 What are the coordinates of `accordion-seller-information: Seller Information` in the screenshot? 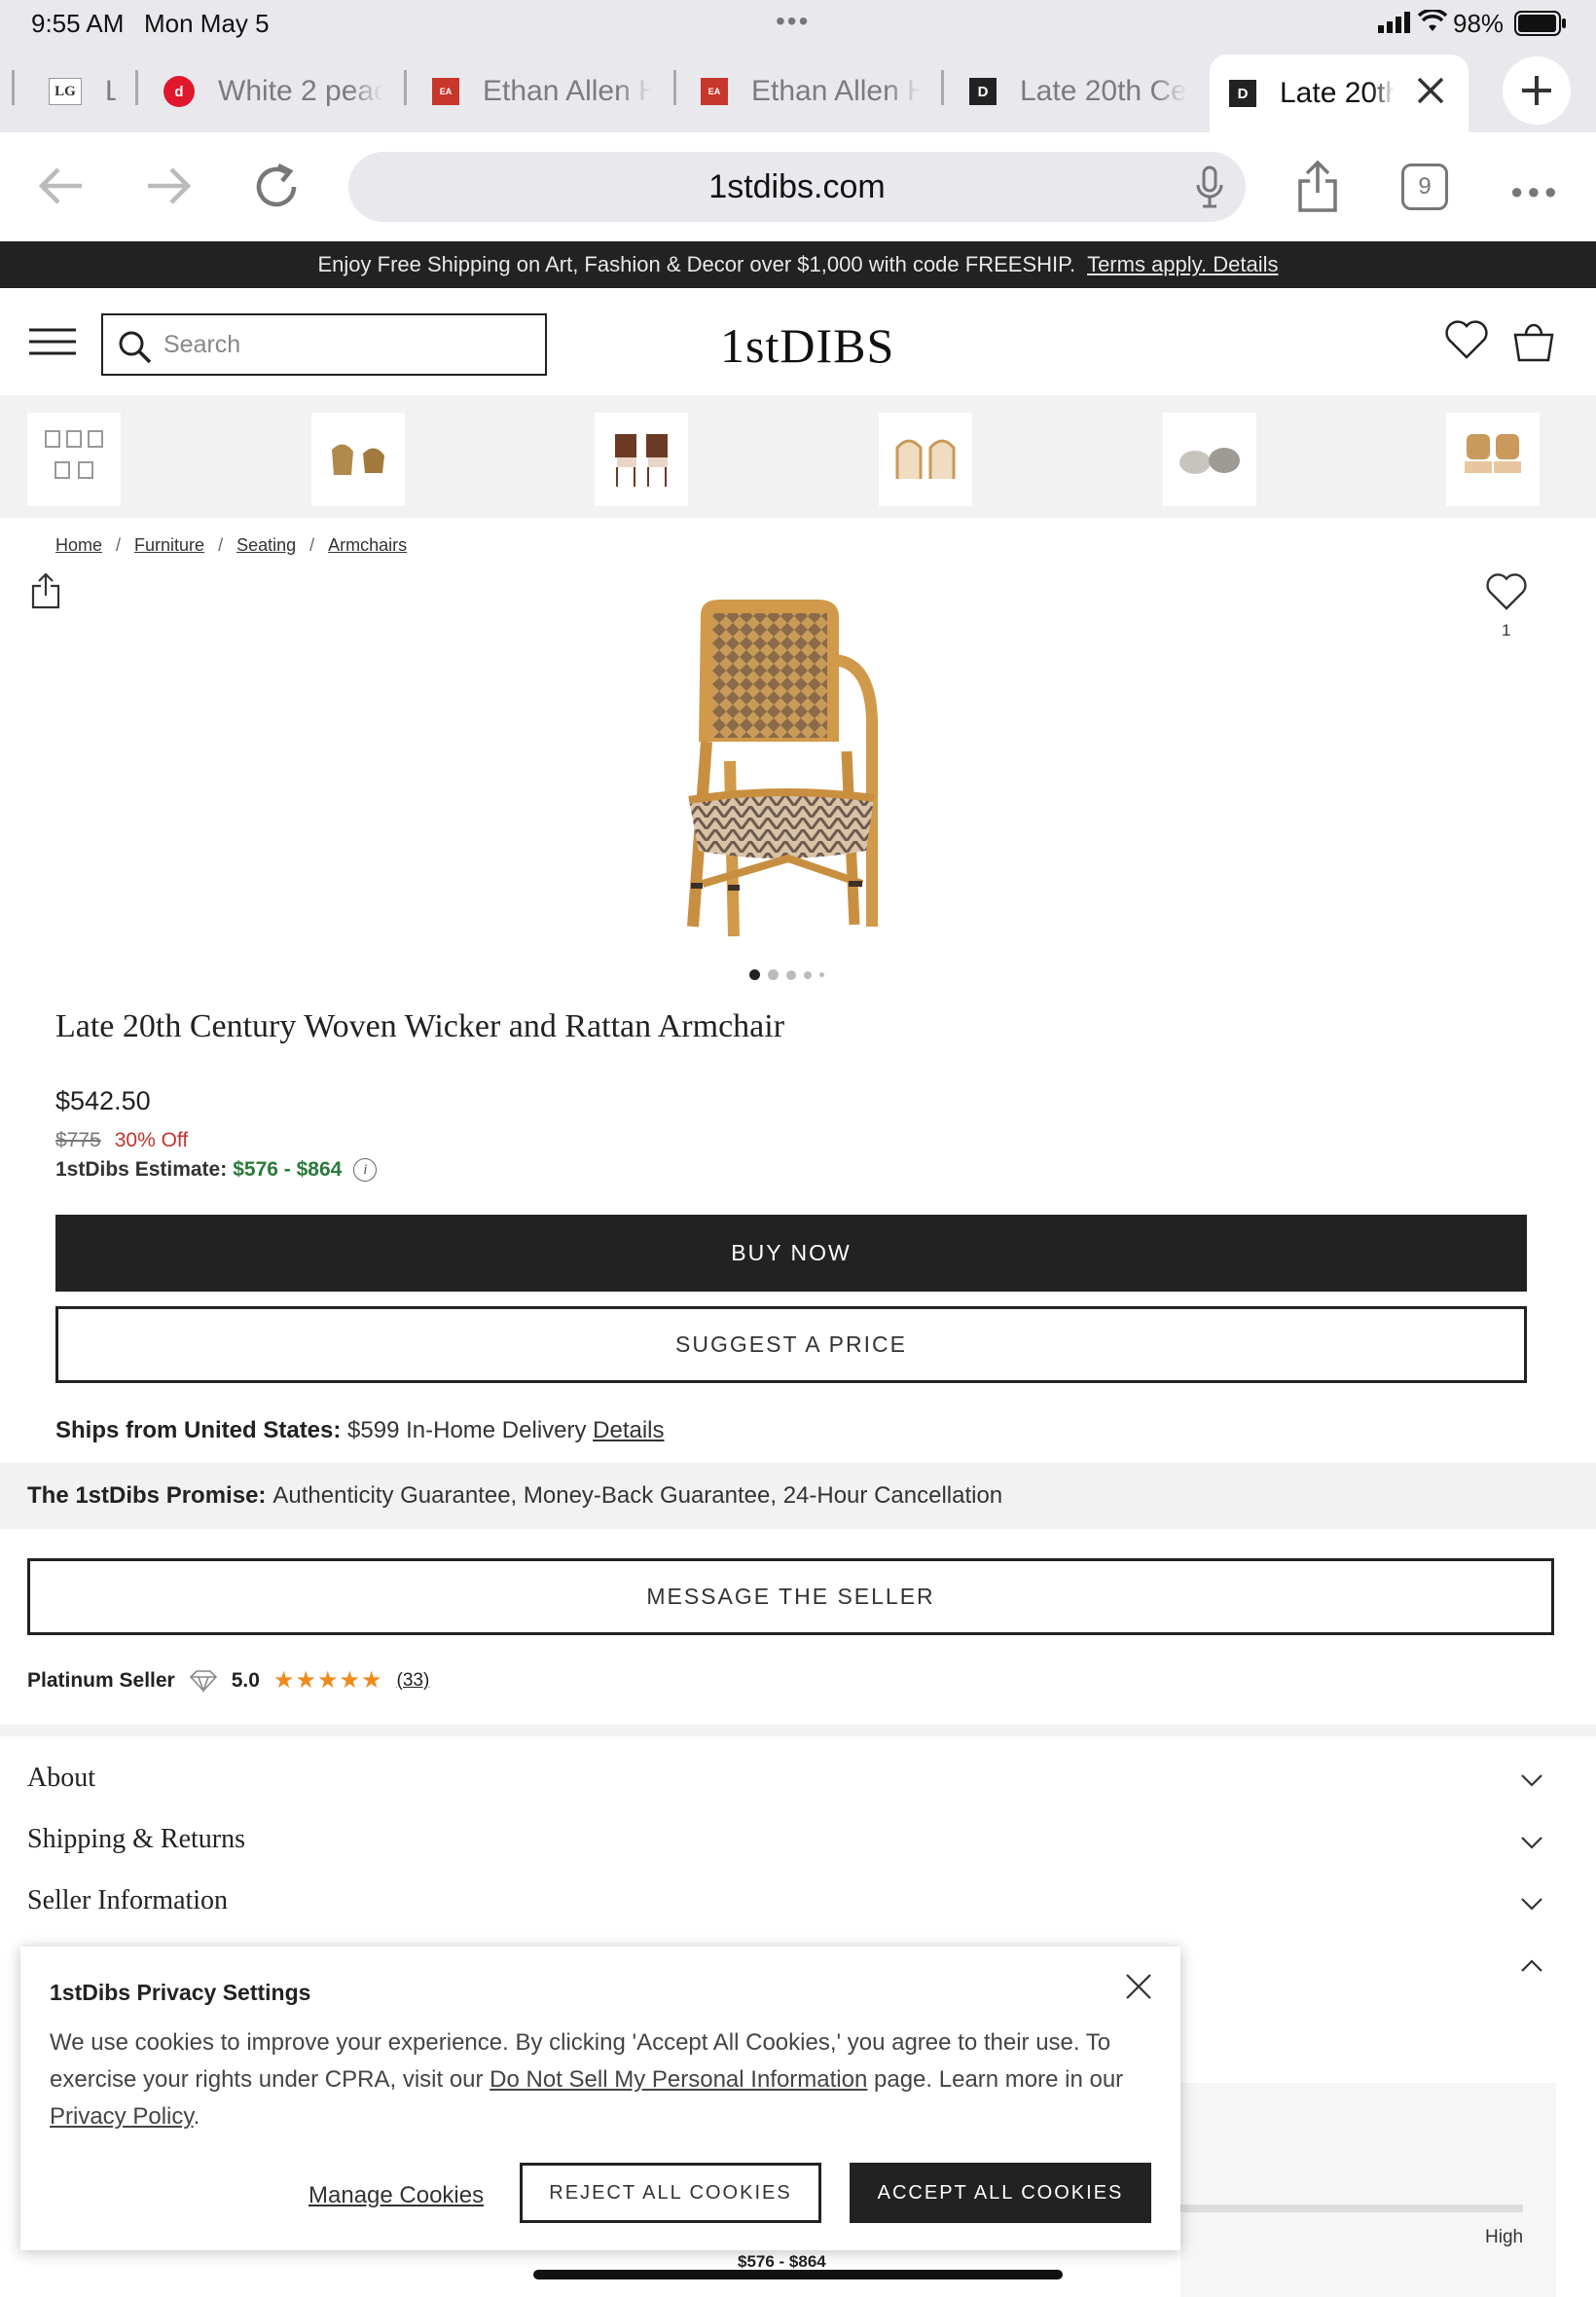 It's located at (127, 1900).